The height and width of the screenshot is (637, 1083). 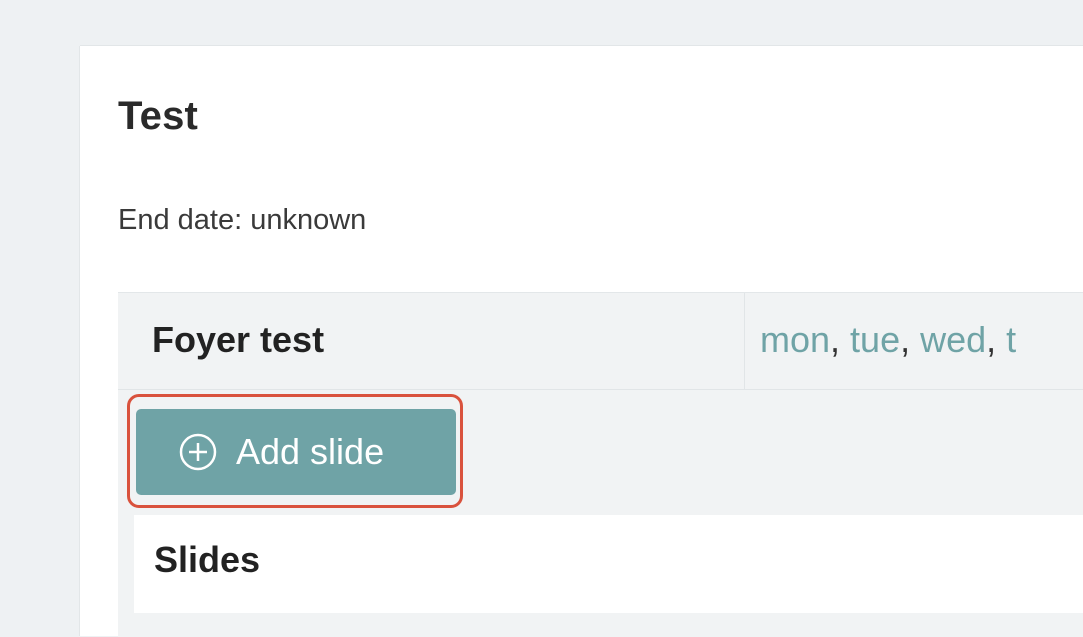 What do you see at coordinates (953, 339) in the screenshot?
I see `day-link-wed: wed` at bounding box center [953, 339].